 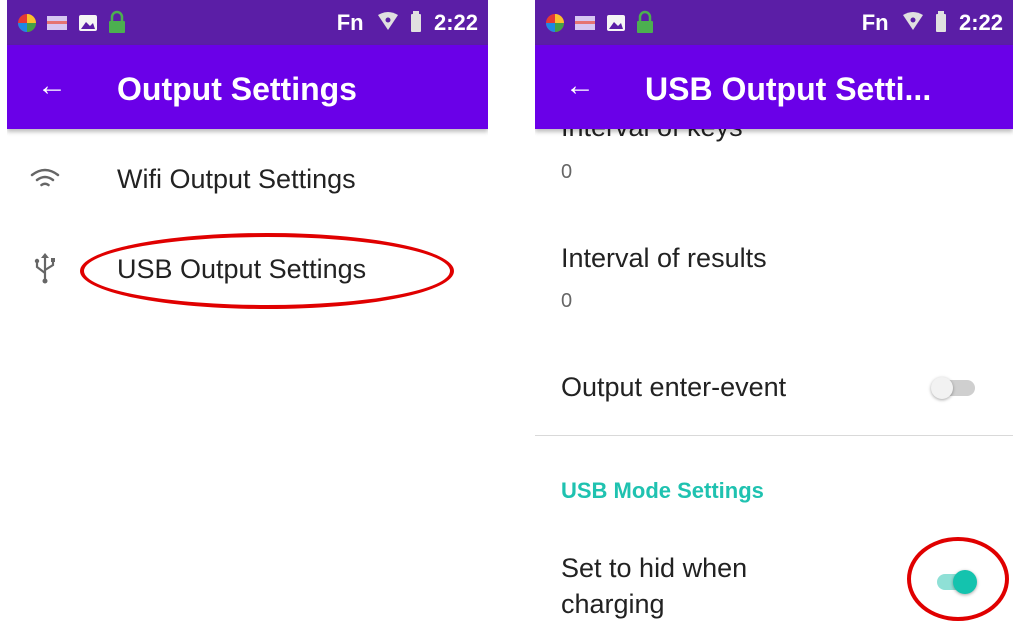 I want to click on app-bar: ← Output Settings, so click(x=247, y=87).